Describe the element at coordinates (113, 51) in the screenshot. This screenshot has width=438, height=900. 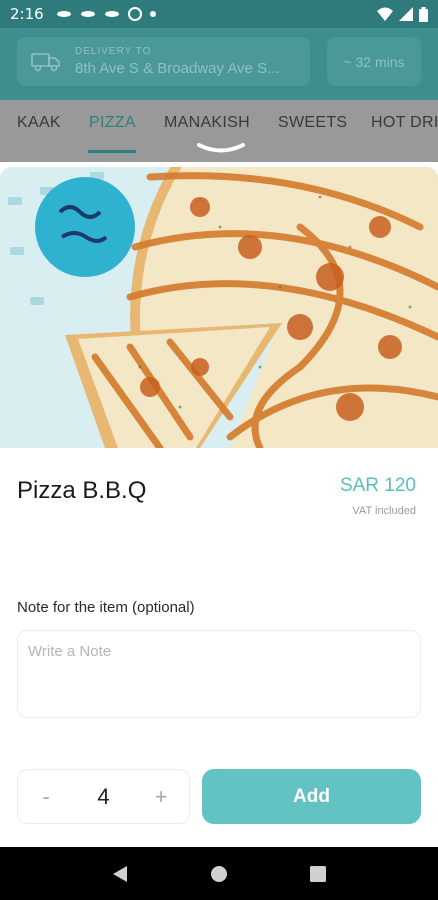
I see `delivery-label: DELIVERY TO` at that location.